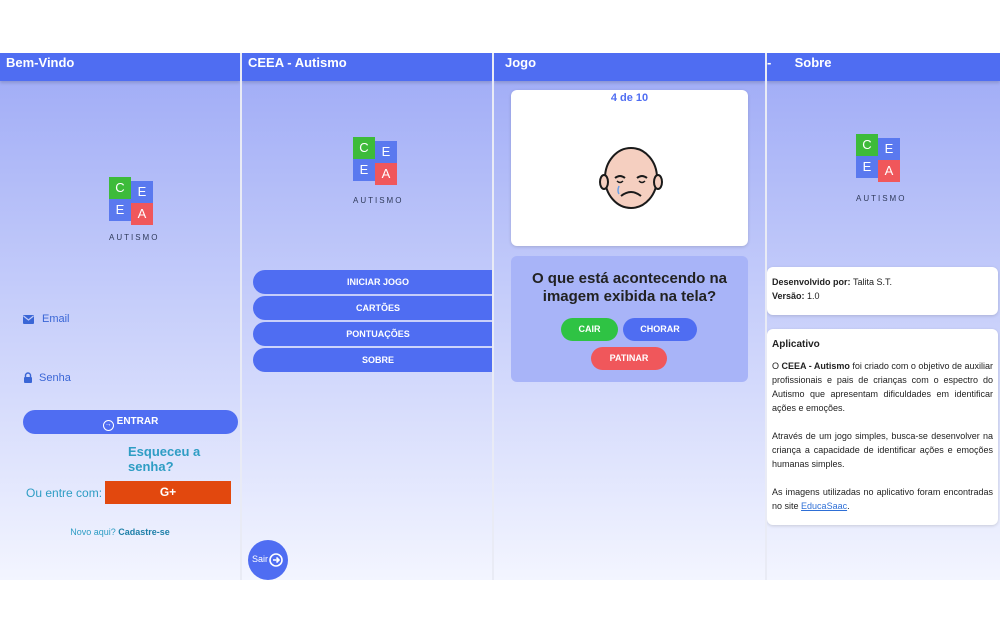  I want to click on login-icon: →, so click(108, 425).